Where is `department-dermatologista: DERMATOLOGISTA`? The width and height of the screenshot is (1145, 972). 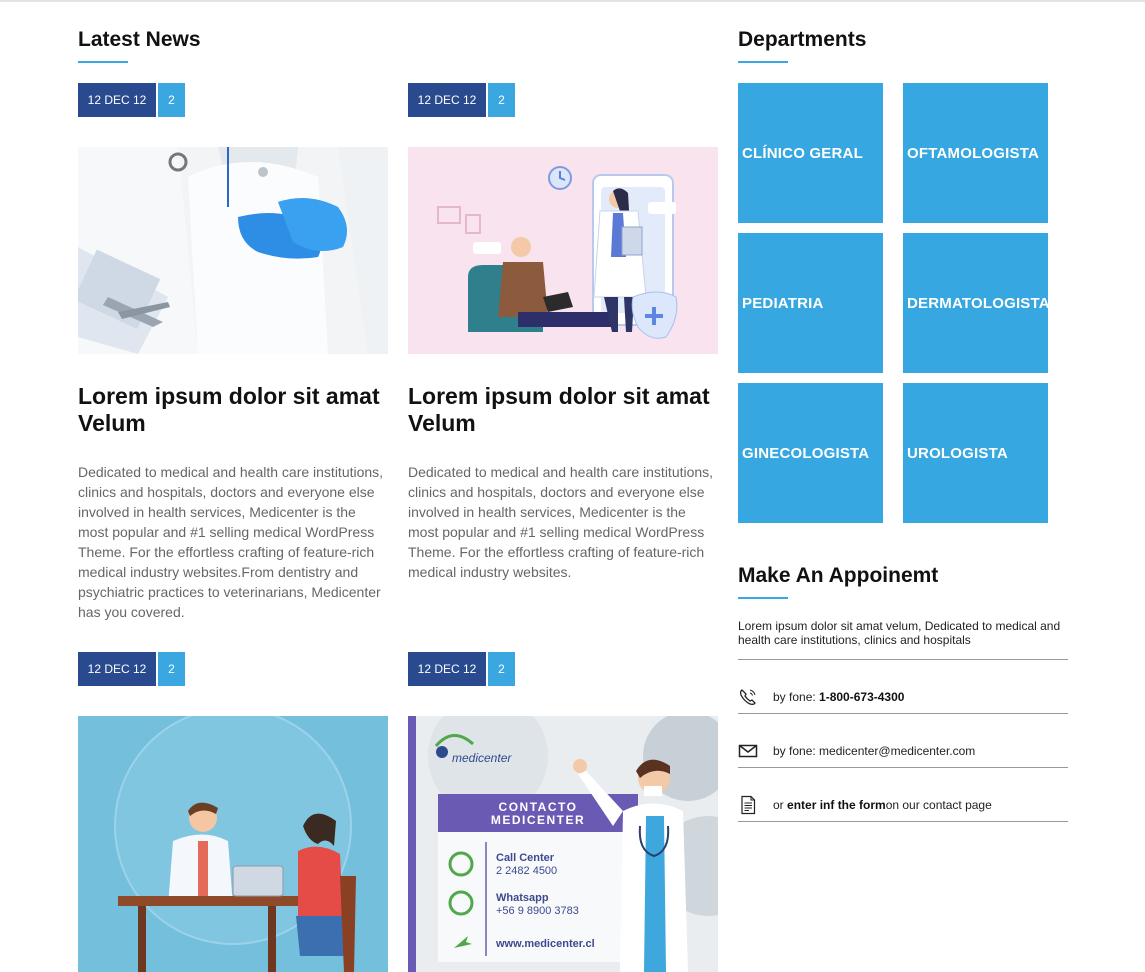
department-dermatologista: DERMATOLOGISTA is located at coordinates (976, 303).